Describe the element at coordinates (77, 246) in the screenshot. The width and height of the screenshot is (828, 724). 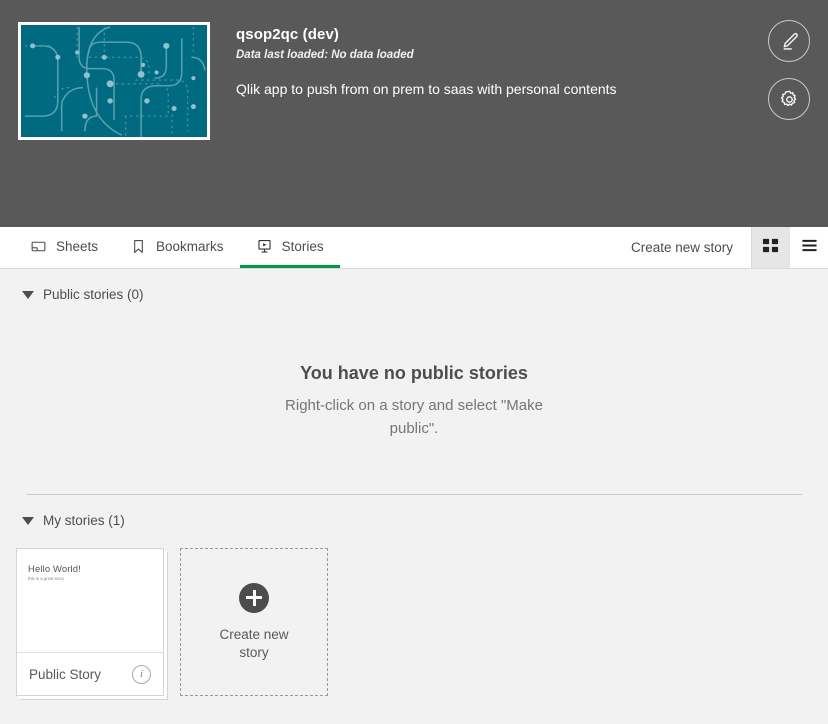
I see `tab-sheets-label: Sheets` at that location.